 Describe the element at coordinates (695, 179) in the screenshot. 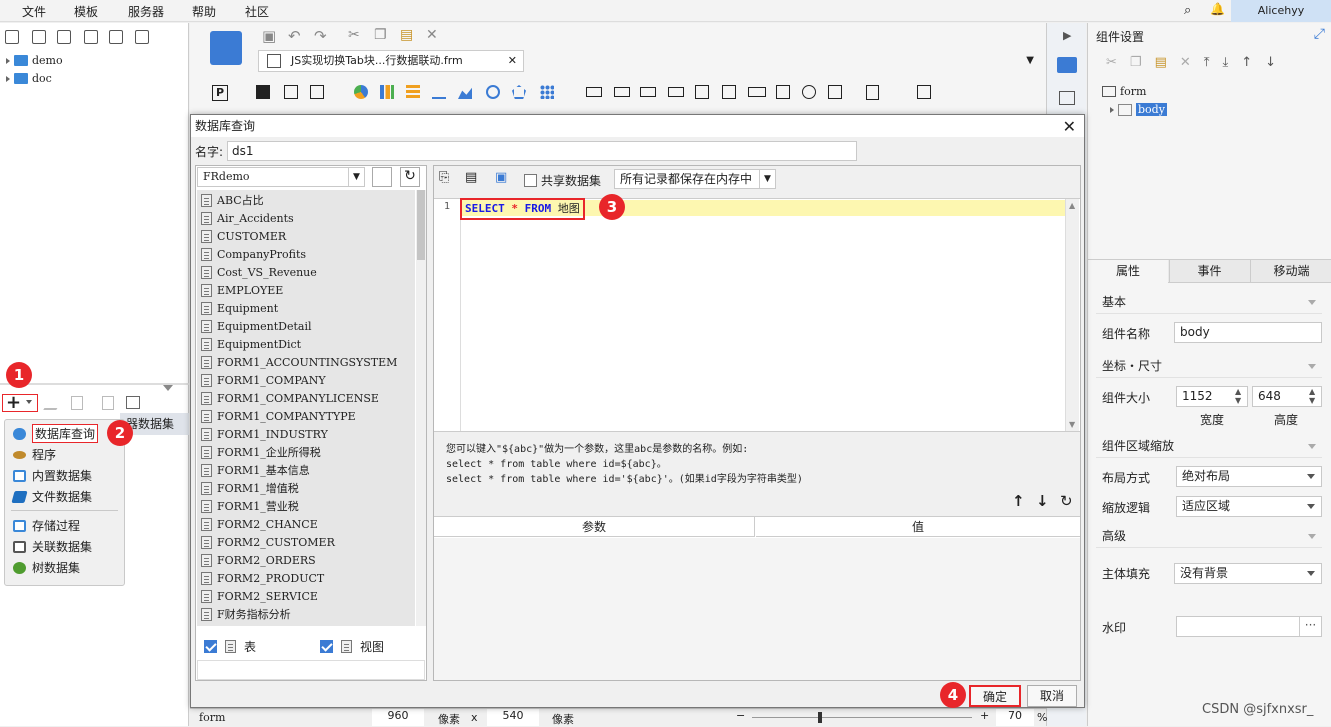

I see `cache-select: 所有记录都保存在内存中 ▼` at that location.